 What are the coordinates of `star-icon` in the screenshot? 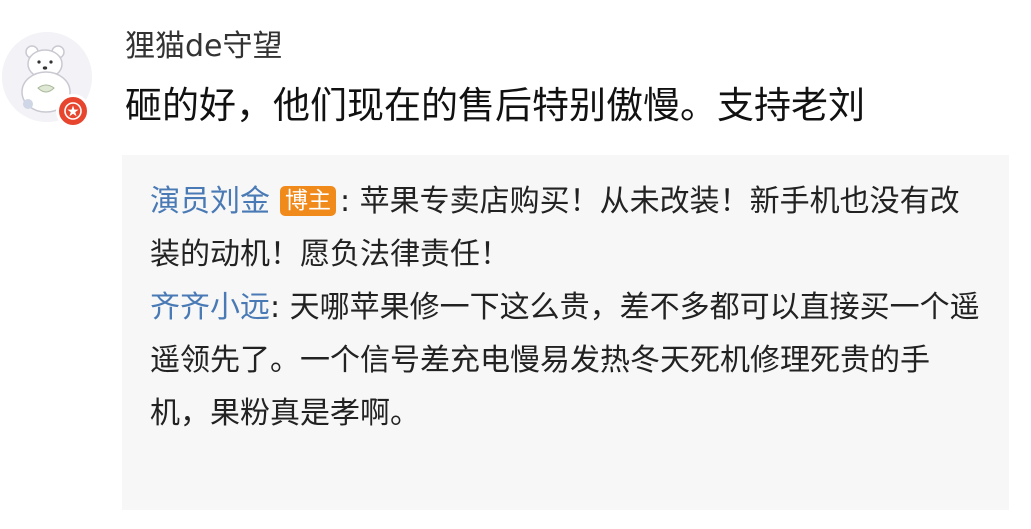 It's located at (73, 111).